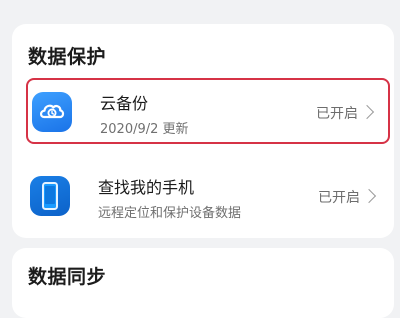  Describe the element at coordinates (170, 213) in the screenshot. I see `find-my-phone-subtitle: 远程定位和保护设备数据` at that location.